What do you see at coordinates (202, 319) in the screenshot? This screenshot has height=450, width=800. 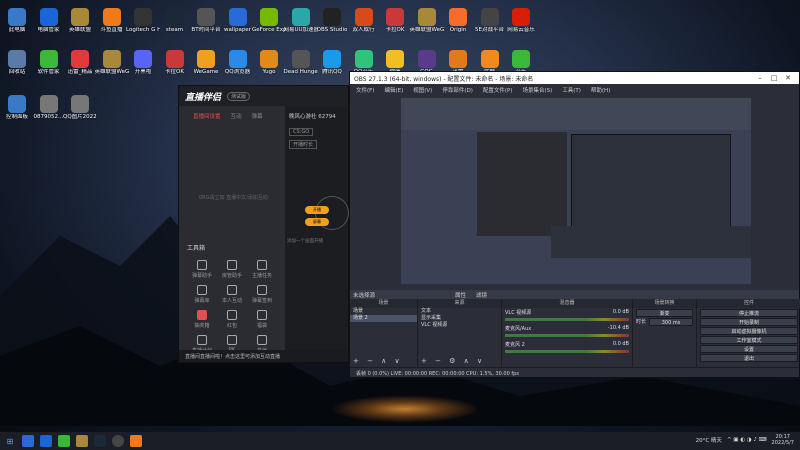 I see `tool-item: 抽奖箱` at bounding box center [202, 319].